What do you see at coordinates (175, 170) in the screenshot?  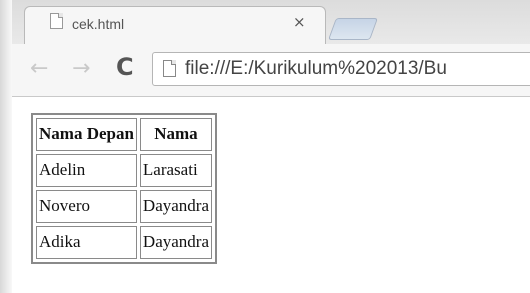 I see `table-cell: Larasati` at bounding box center [175, 170].